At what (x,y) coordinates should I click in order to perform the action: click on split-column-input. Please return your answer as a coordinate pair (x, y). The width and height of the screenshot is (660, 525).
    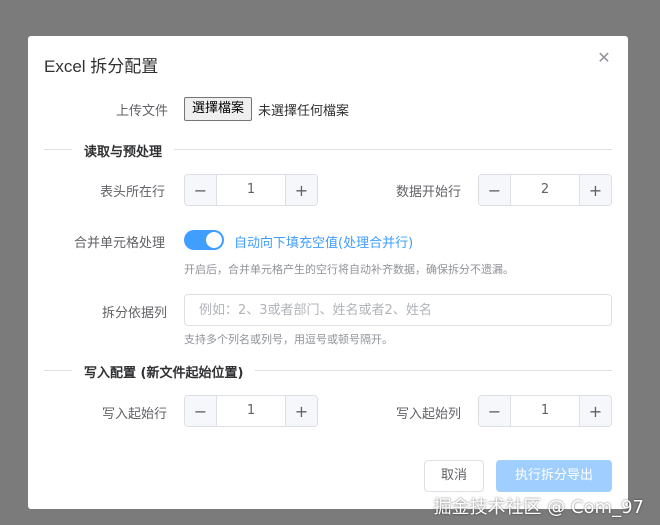
    Looking at the image, I should click on (398, 310).